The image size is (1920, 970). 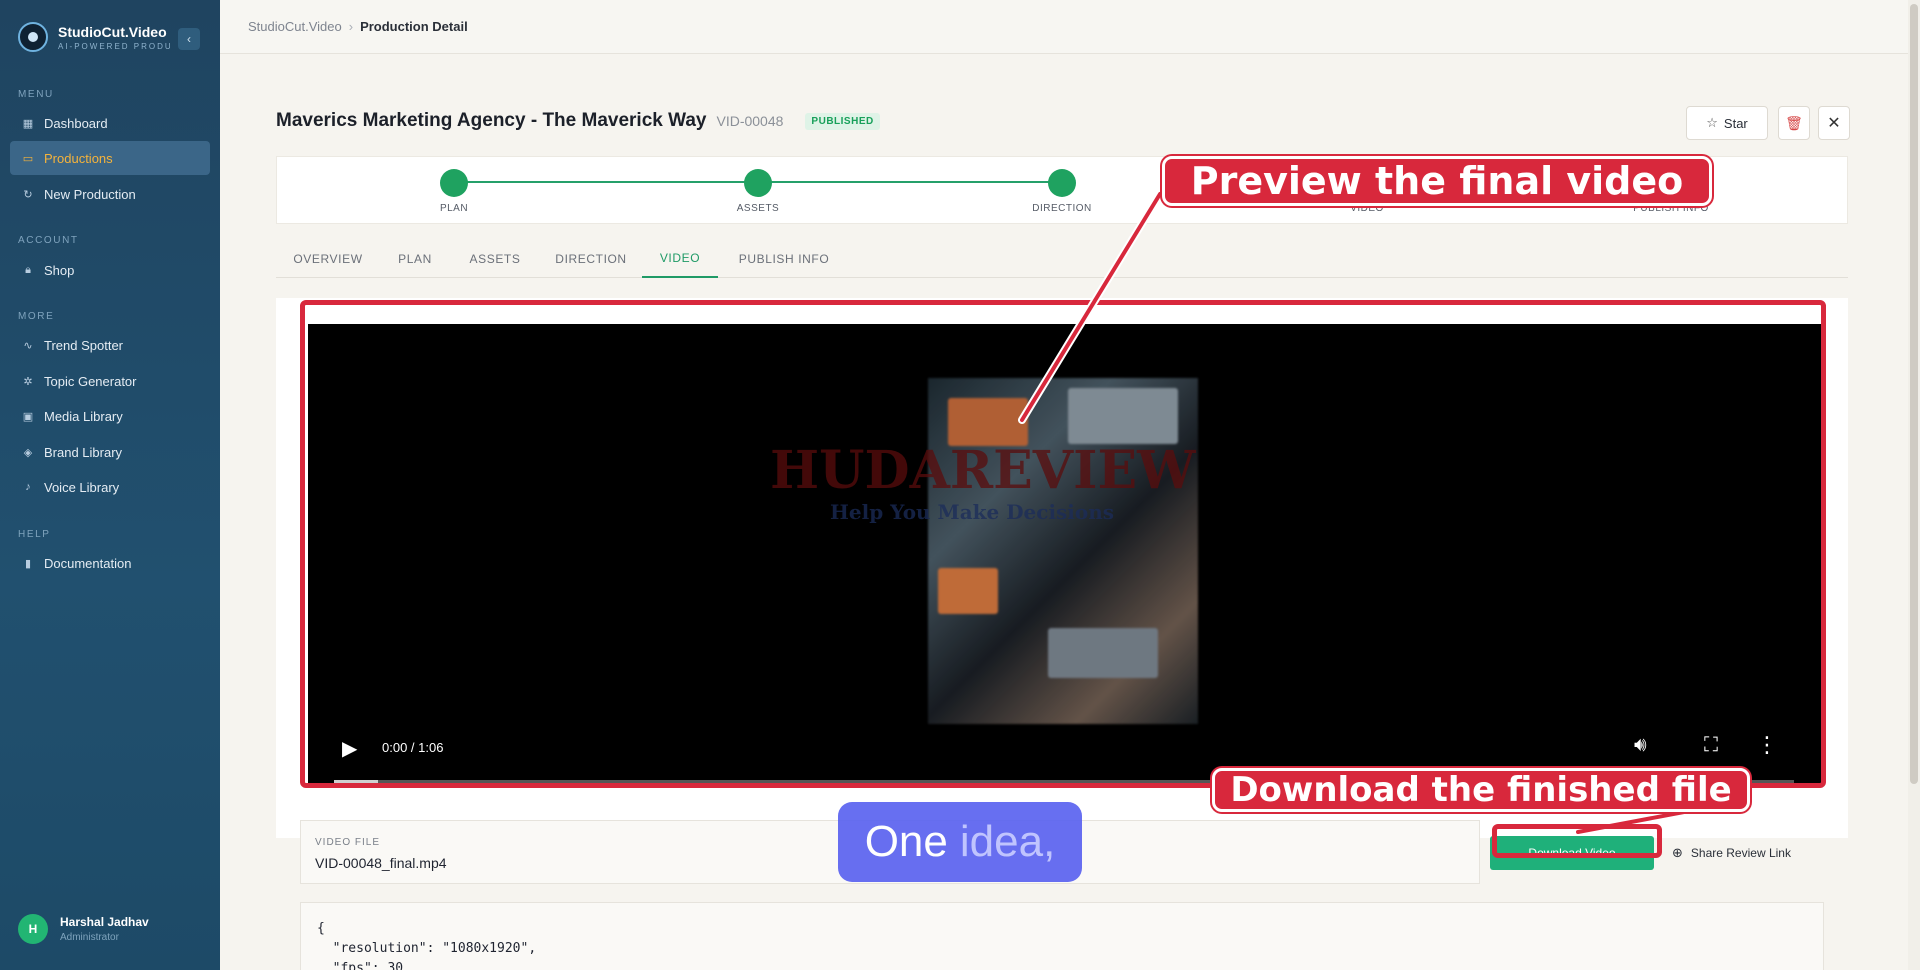 I want to click on image-icon: ▣, so click(x=28, y=416).